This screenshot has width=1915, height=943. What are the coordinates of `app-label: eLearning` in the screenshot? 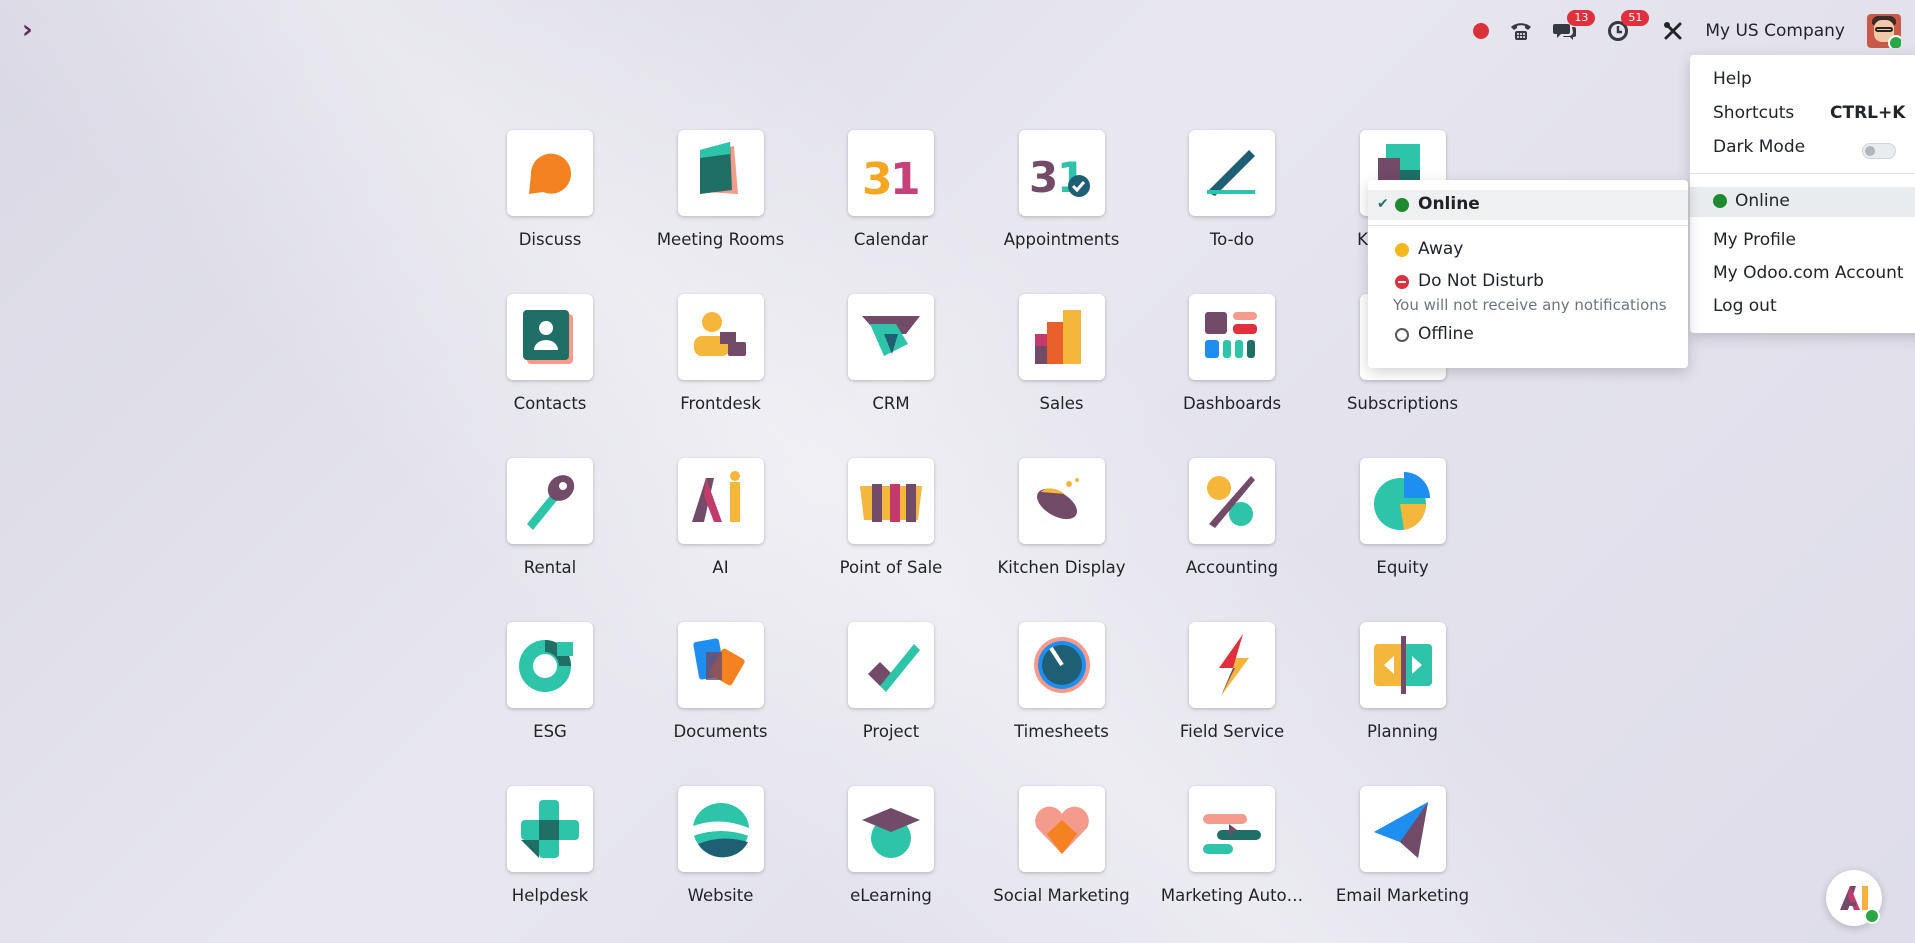 It's located at (891, 895).